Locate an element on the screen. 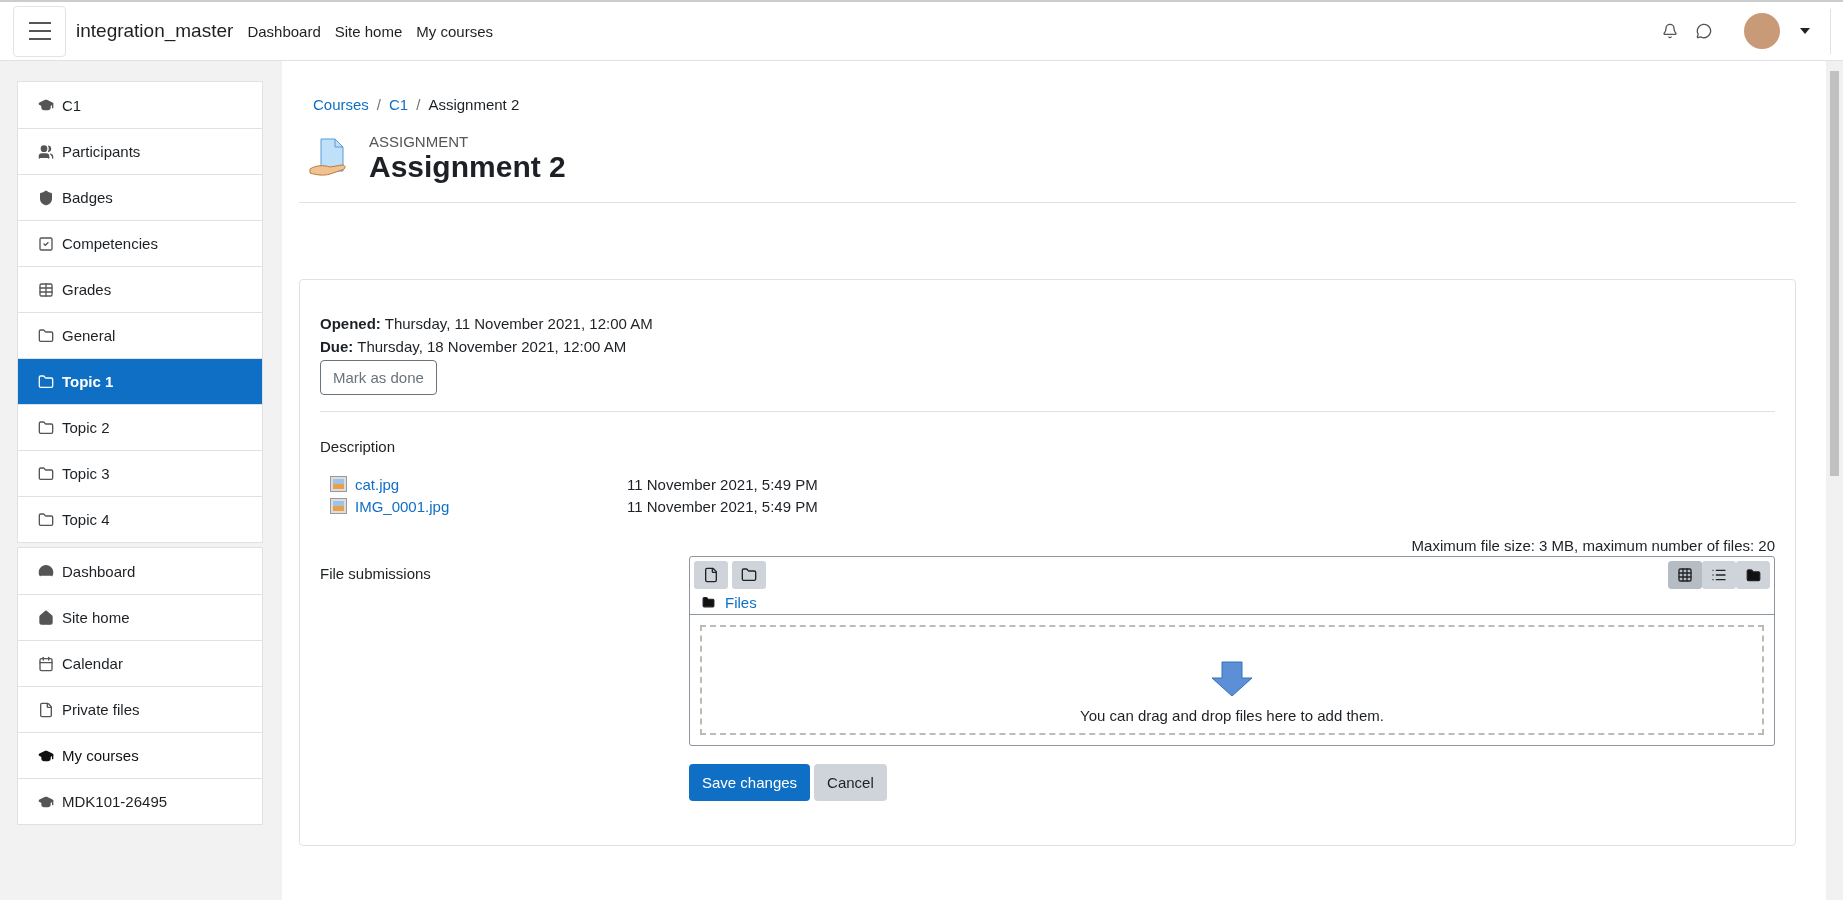 This screenshot has width=1843, height=900. path-link: Files is located at coordinates (741, 602).